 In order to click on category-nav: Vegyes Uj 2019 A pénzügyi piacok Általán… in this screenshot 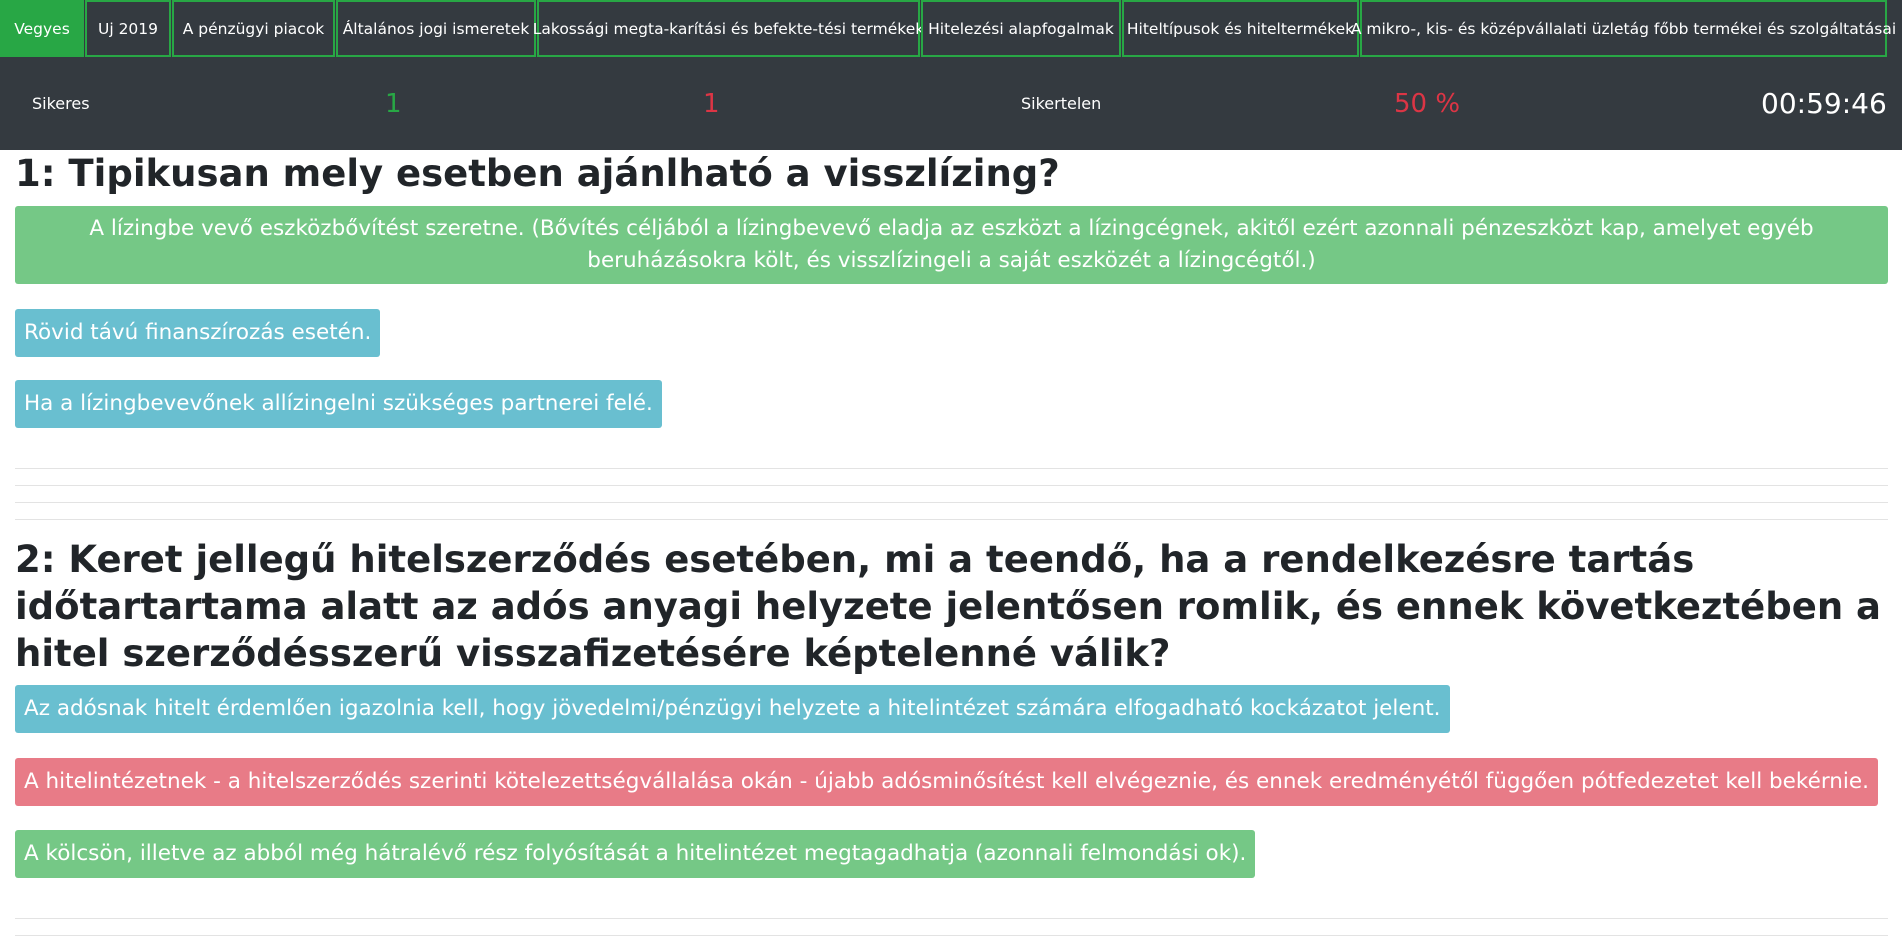, I will do `click(951, 28)`.